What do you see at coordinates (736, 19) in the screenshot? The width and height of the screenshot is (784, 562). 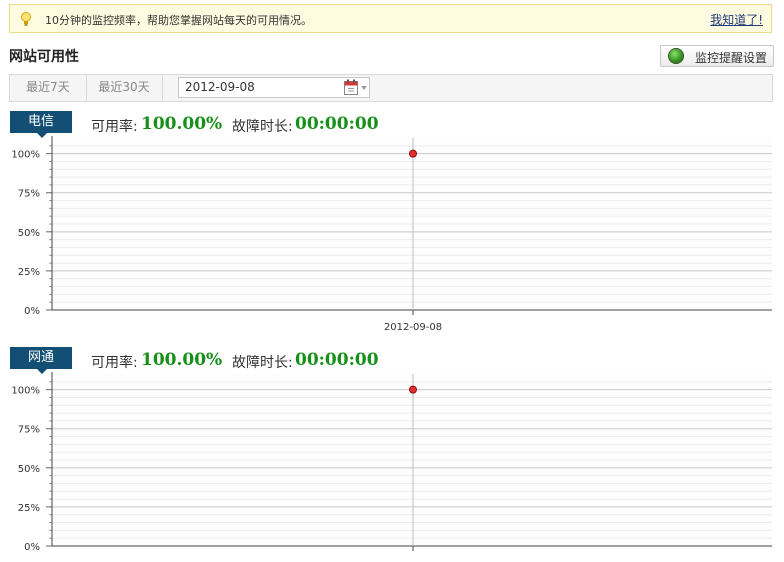 I see `dismiss-link: 我知道了!` at bounding box center [736, 19].